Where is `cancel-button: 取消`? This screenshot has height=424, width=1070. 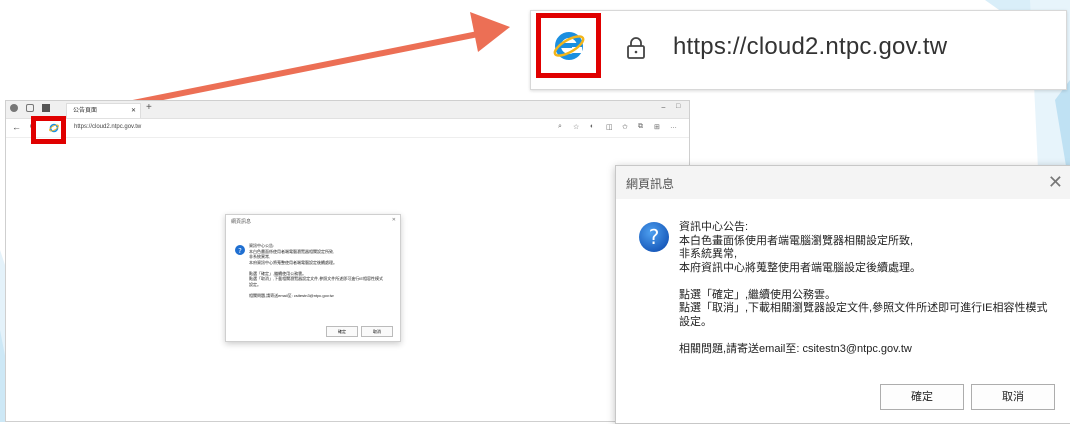 cancel-button: 取消 is located at coordinates (1013, 397).